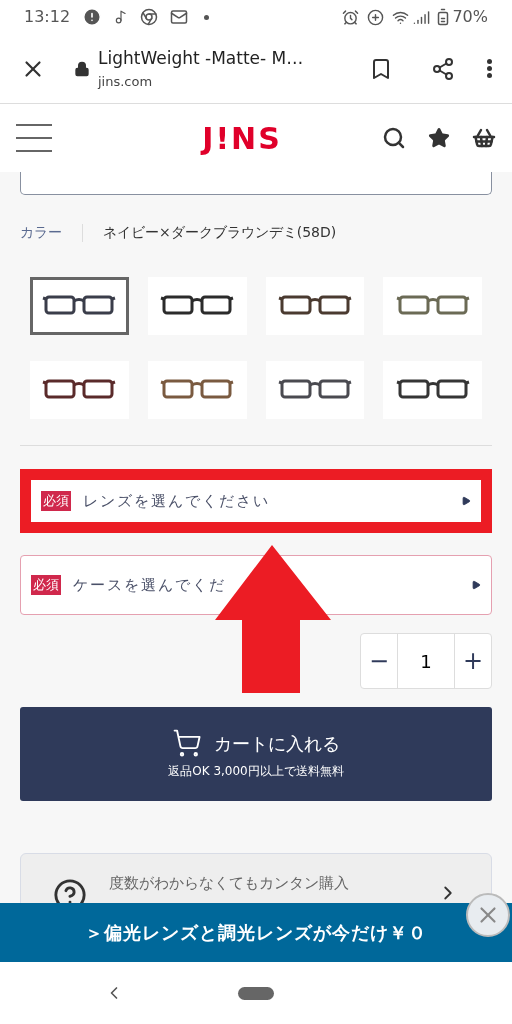 The image size is (512, 1024). Describe the element at coordinates (470, 17) in the screenshot. I see `battery-level: 70%` at that location.